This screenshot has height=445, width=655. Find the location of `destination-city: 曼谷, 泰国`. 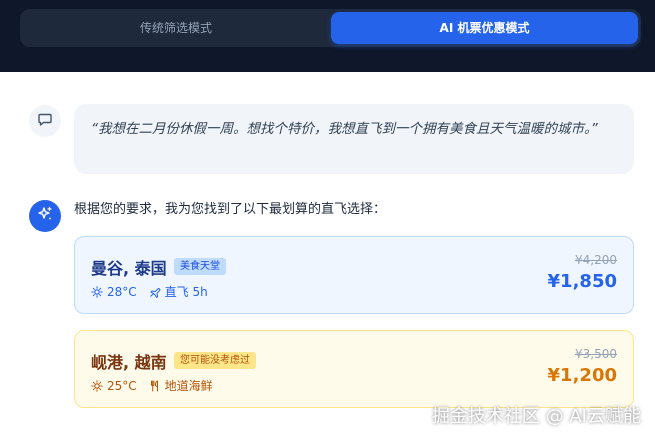

destination-city: 曼谷, 泰国 is located at coordinates (129, 268).